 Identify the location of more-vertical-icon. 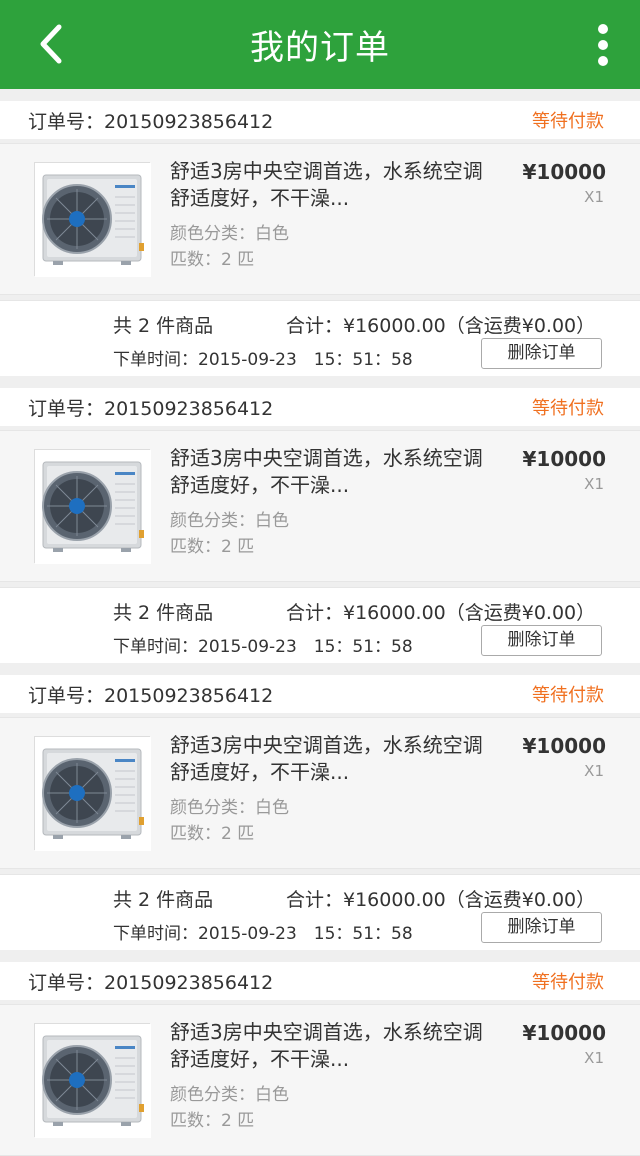
(603, 45).